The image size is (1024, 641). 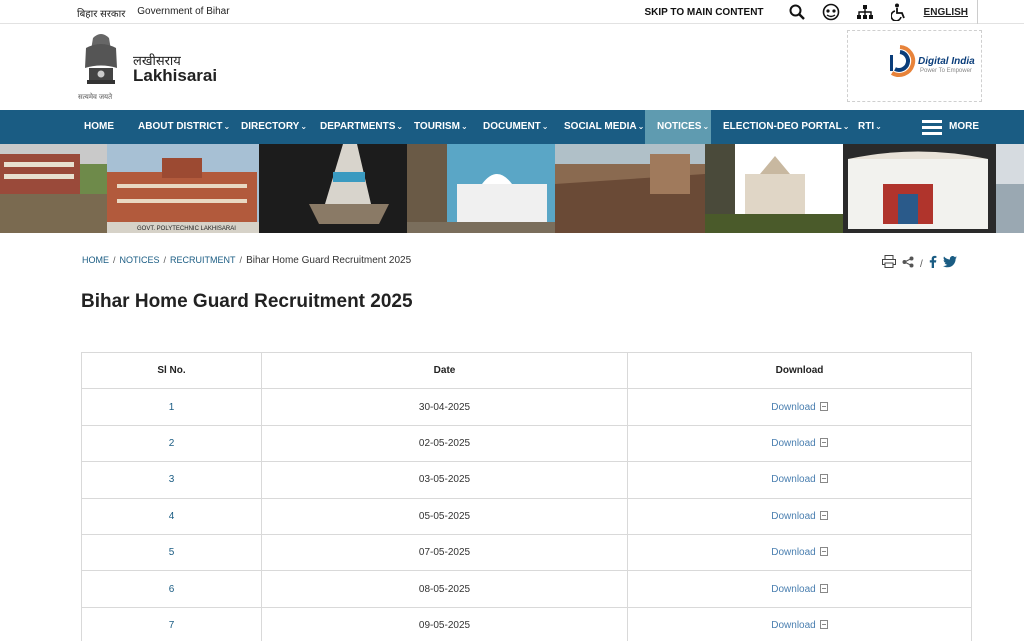 What do you see at coordinates (977, 12) in the screenshot?
I see `divider` at bounding box center [977, 12].